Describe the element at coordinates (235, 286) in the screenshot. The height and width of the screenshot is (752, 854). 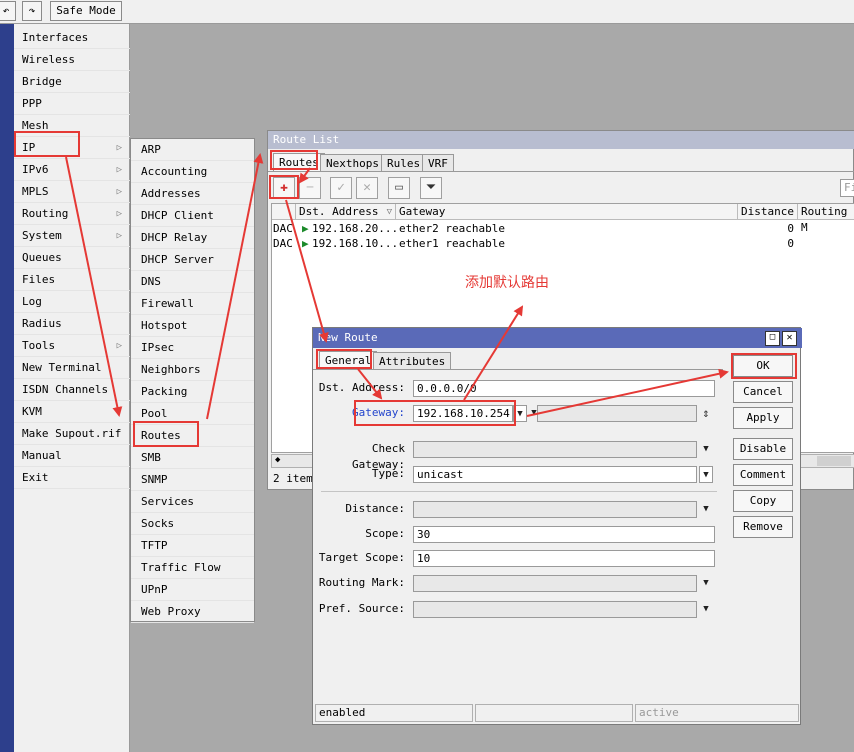
I see `arrow-routes-to-tab` at that location.